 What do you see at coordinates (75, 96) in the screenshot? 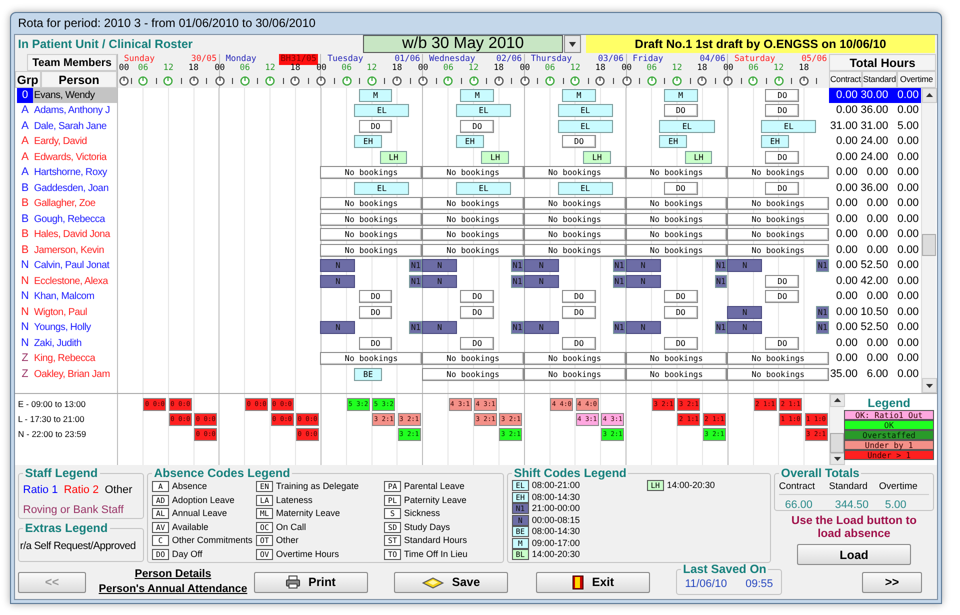
I see `person-name: Evans, Wendy` at bounding box center [75, 96].